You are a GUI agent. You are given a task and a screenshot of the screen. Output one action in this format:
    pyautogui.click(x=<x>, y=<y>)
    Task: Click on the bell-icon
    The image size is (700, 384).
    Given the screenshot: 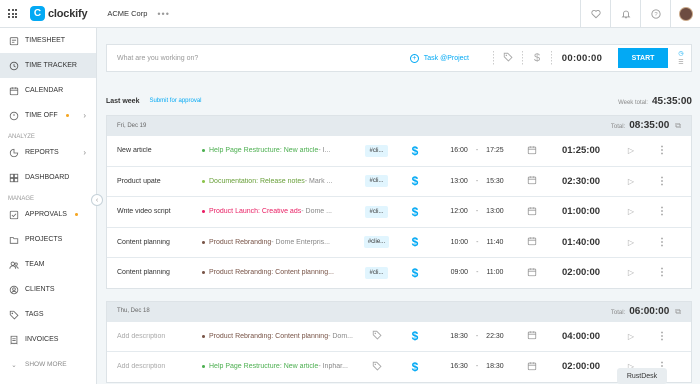 What is the action you would take?
    pyautogui.click(x=625, y=14)
    